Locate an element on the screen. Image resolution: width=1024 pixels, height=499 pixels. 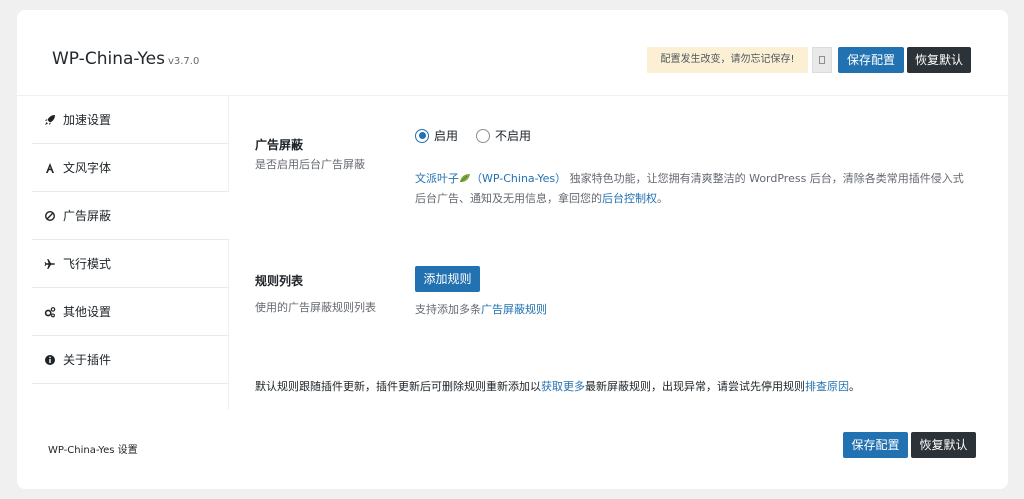
sidebar-item-label: 文风字体 is located at coordinates (87, 168).